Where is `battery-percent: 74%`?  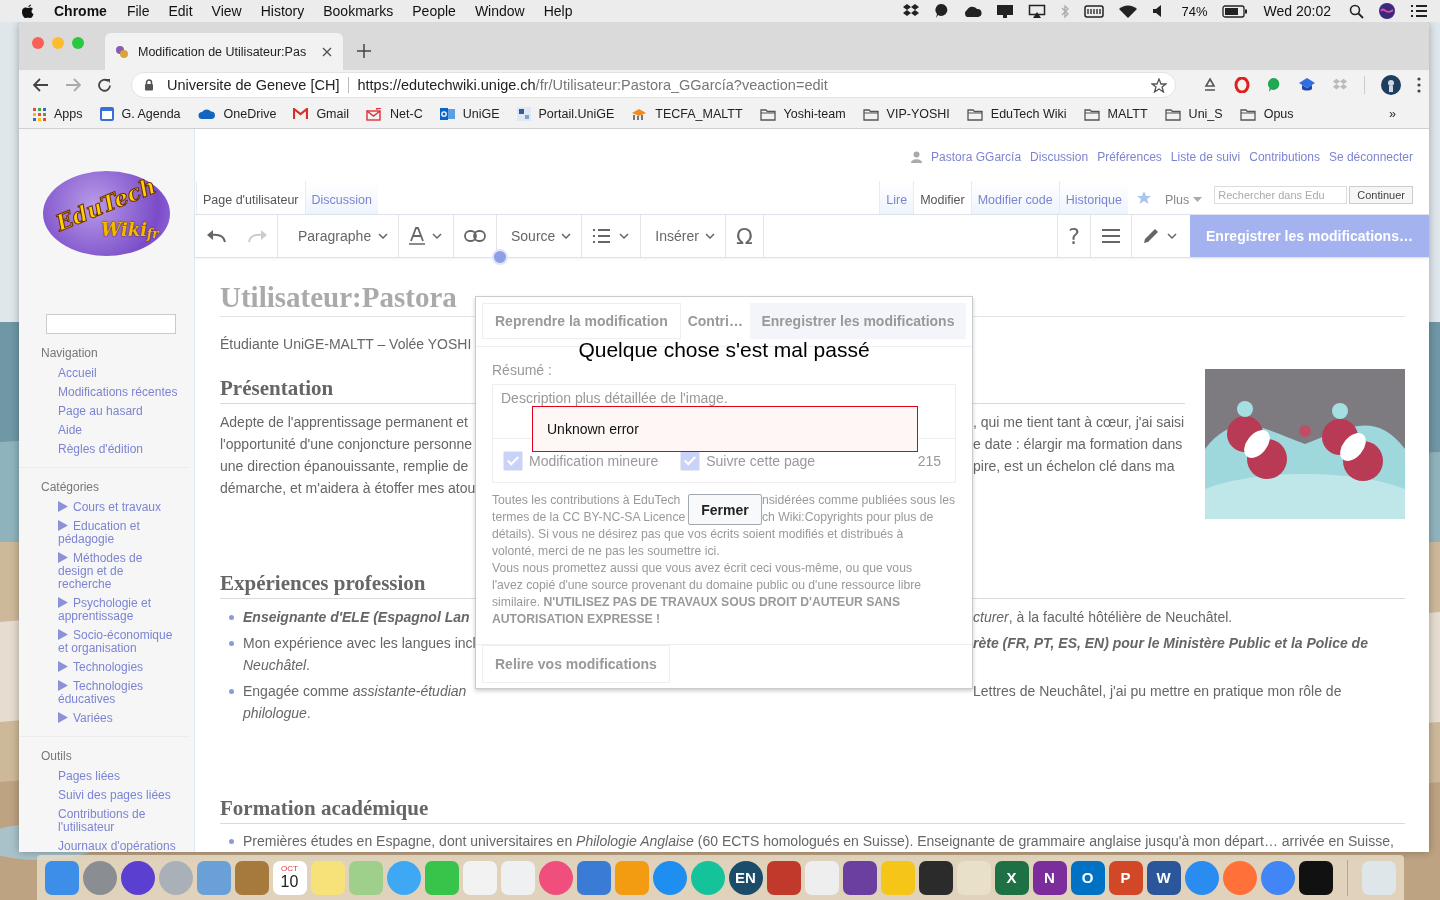
battery-percent: 74% is located at coordinates (1194, 11).